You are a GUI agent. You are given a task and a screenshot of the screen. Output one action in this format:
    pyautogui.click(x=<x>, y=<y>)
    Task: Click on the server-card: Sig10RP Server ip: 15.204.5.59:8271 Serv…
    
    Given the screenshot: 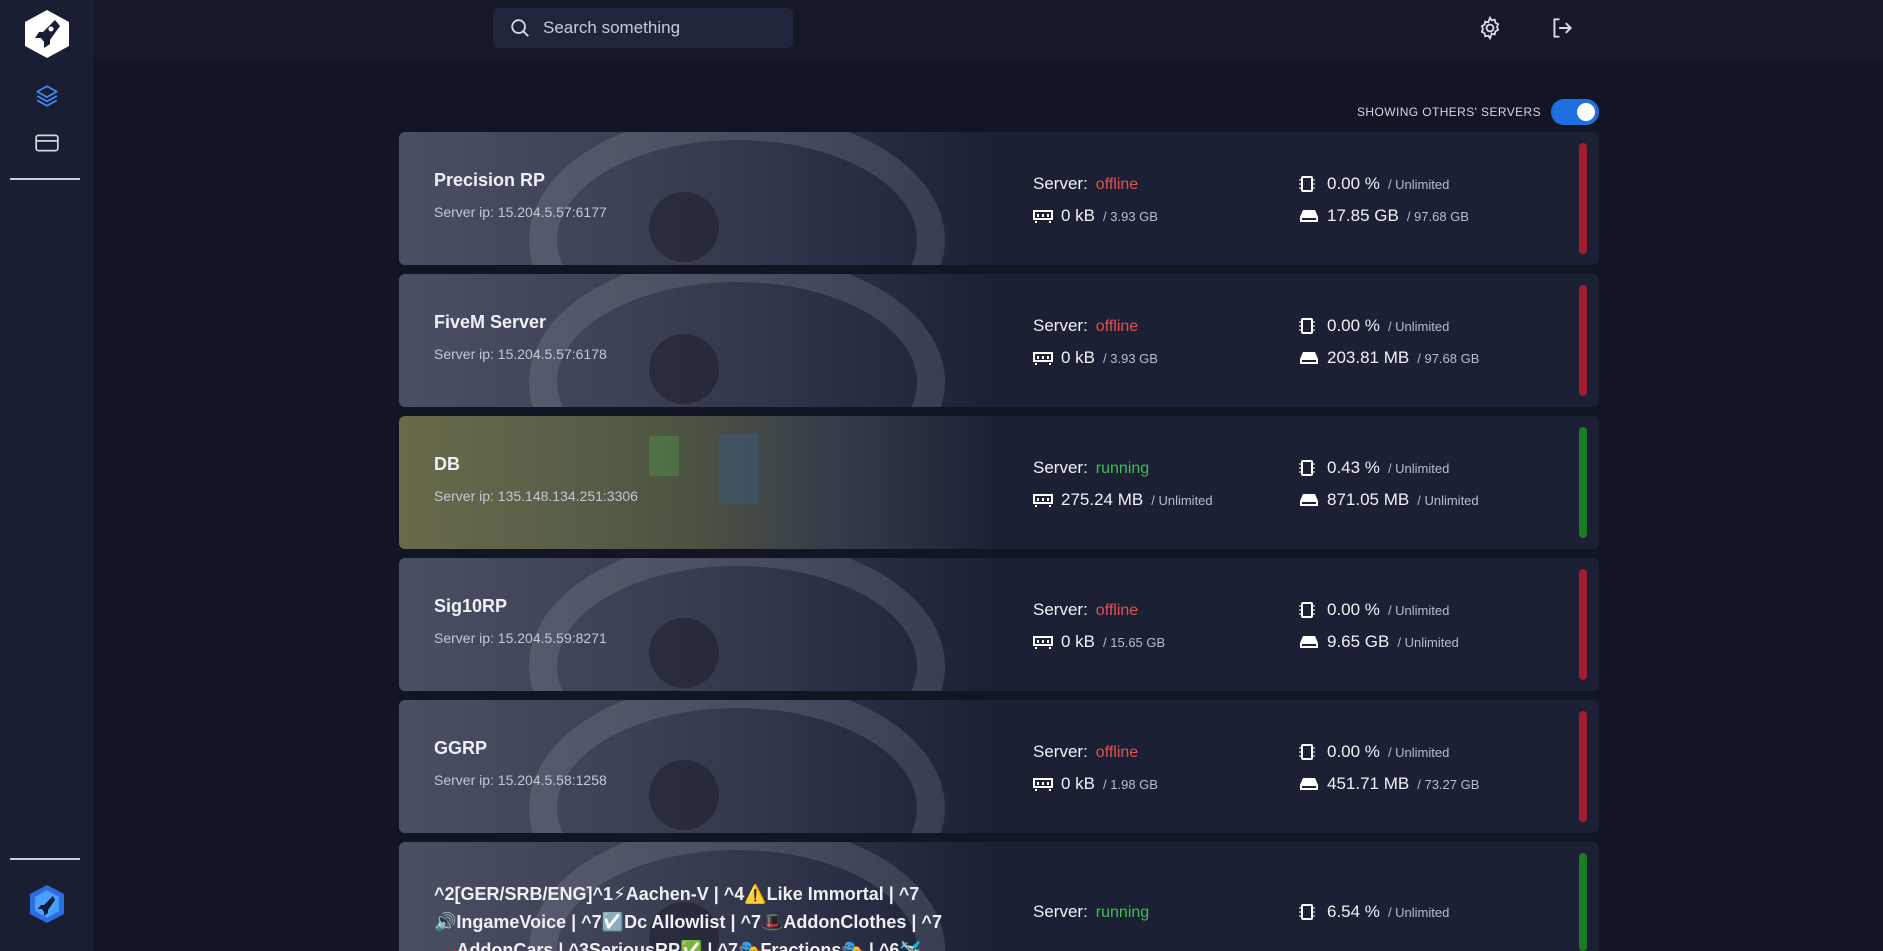 What is the action you would take?
    pyautogui.click(x=999, y=624)
    